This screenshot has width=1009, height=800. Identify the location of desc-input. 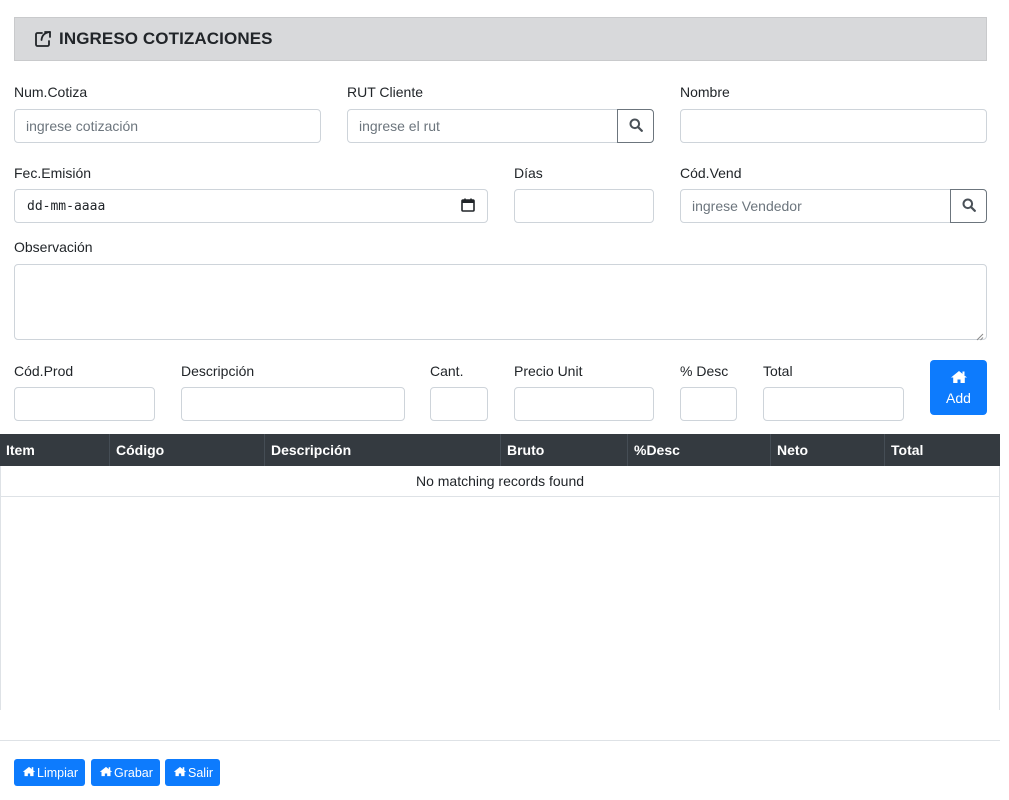
(708, 404).